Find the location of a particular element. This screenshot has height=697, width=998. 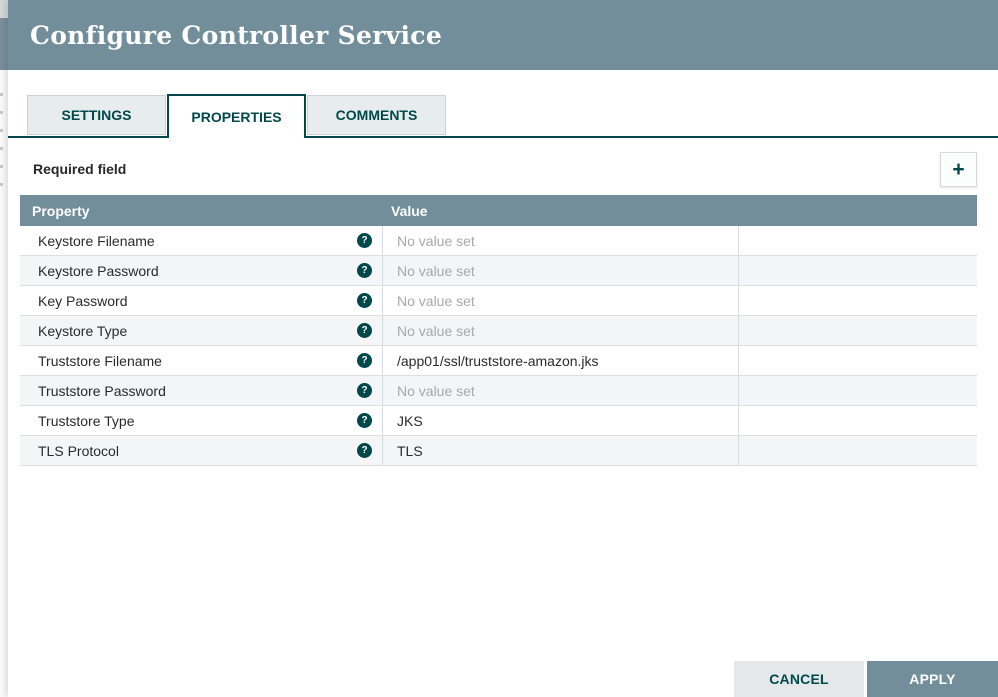

tab-comments: COMMENTS is located at coordinates (376, 115).